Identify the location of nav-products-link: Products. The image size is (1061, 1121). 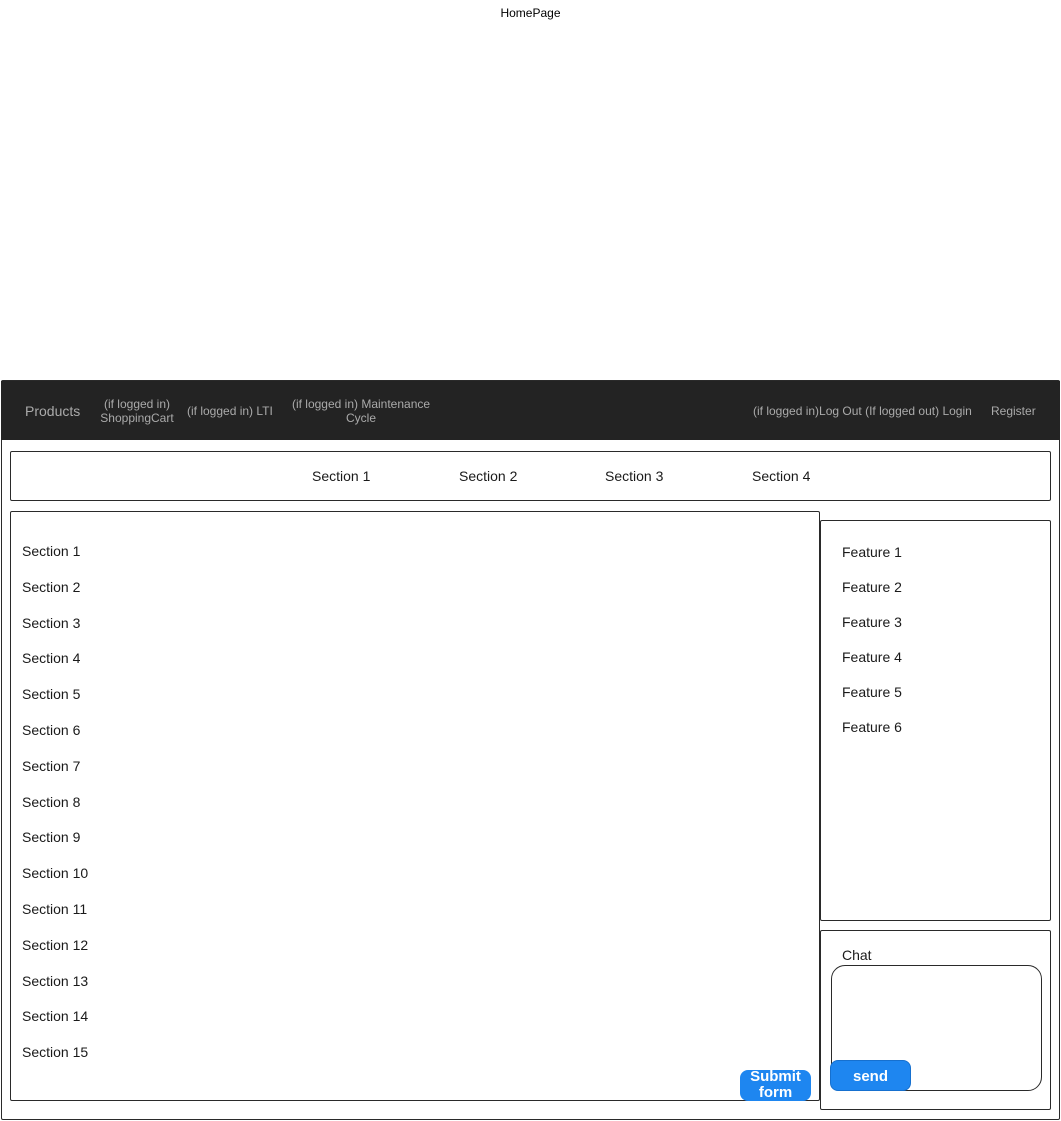
(52, 411).